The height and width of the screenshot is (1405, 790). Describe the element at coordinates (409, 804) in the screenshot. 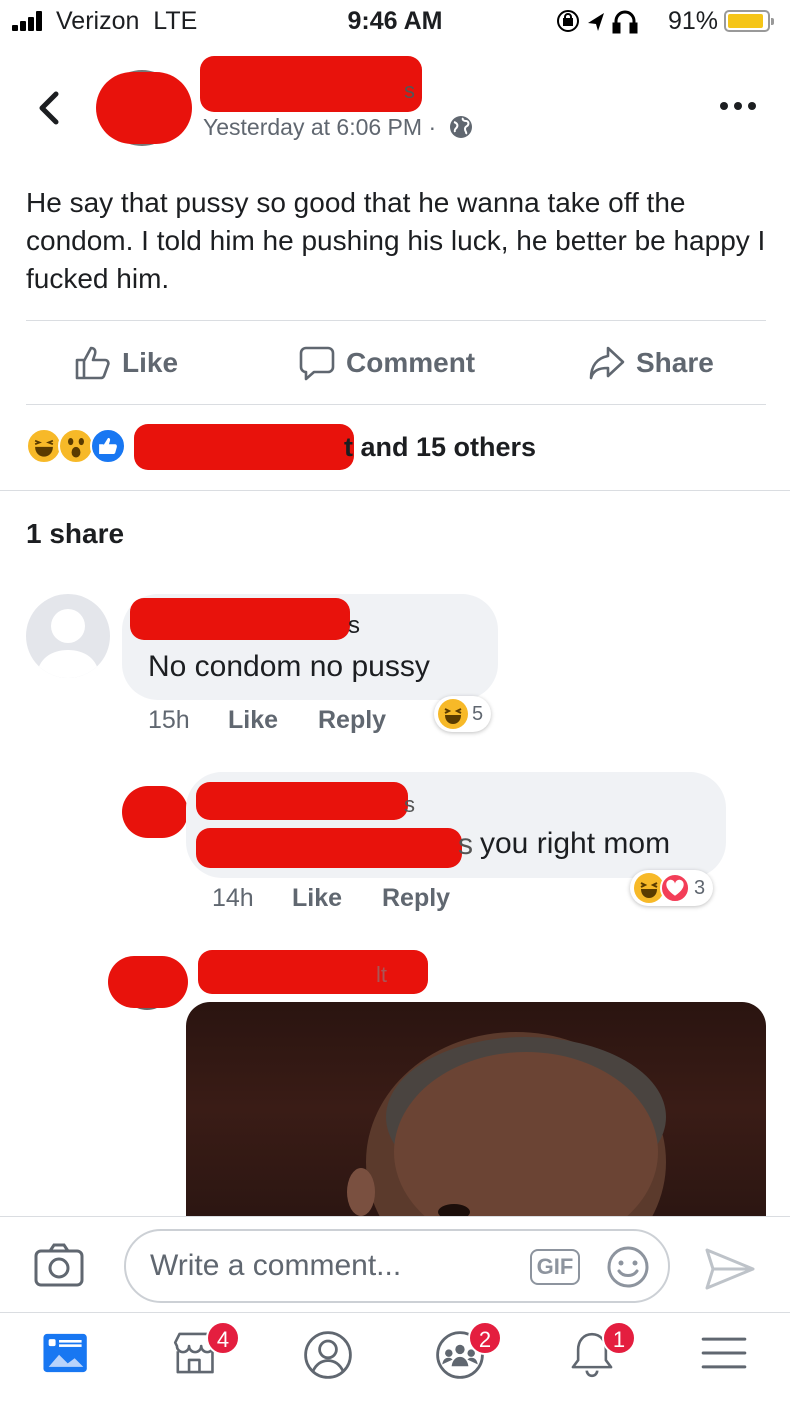

I see `replier-name-fragment: s` at that location.